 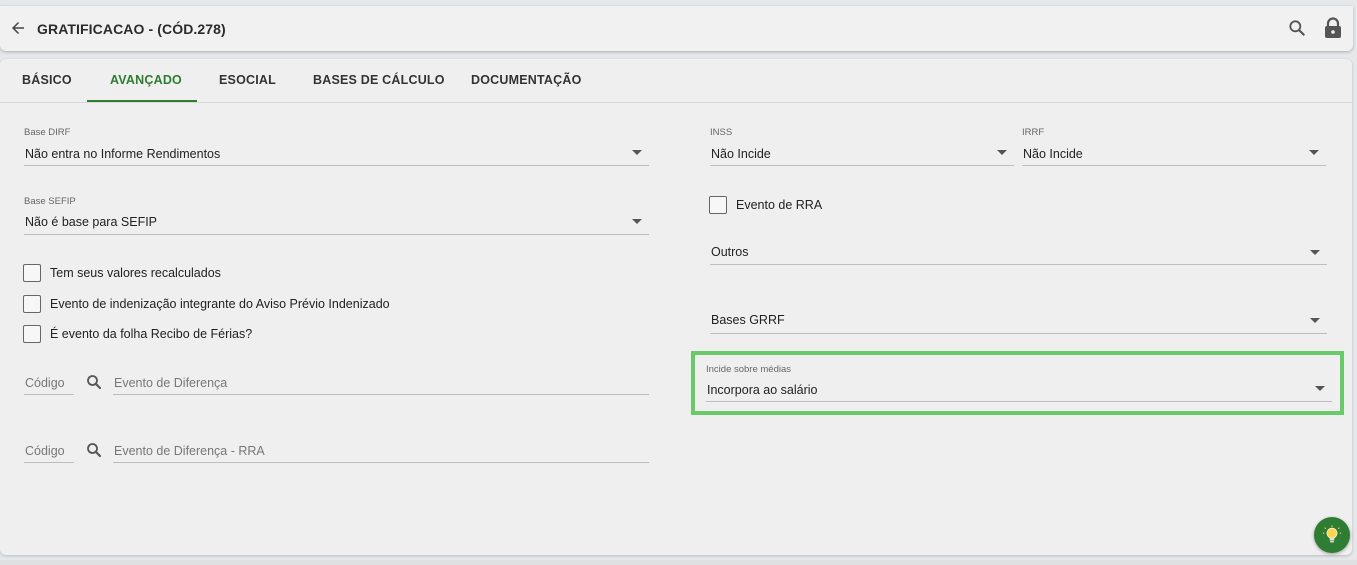 I want to click on irrf-value: Não Incide, so click(x=1053, y=154).